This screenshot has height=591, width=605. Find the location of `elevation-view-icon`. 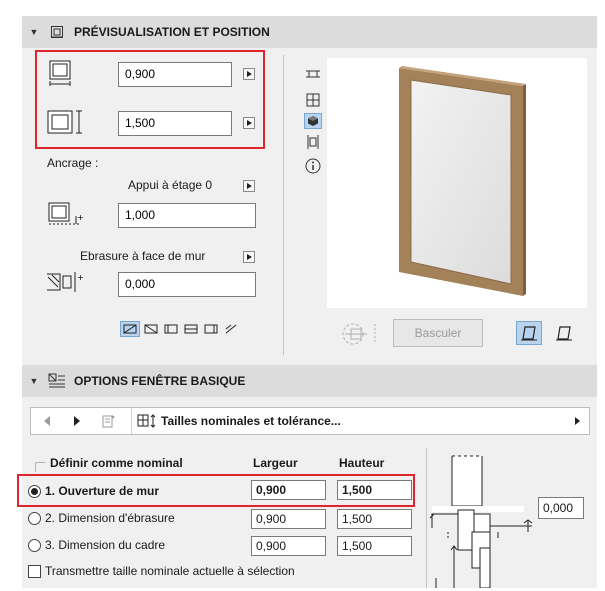

elevation-view-icon is located at coordinates (313, 74).